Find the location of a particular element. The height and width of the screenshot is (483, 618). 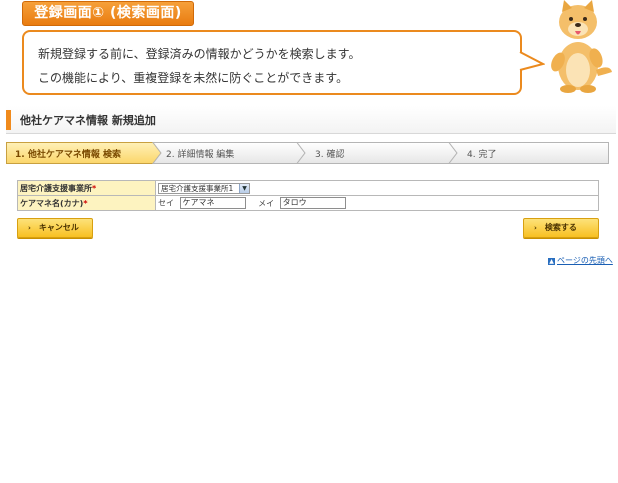

search-button-label: 検索する is located at coordinates (560, 227).